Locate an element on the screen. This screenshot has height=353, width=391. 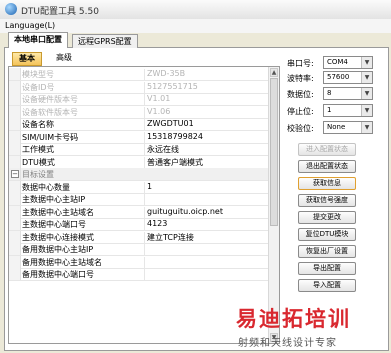
grid-row: 备用数据中心主站域名 is located at coordinates (138, 262).